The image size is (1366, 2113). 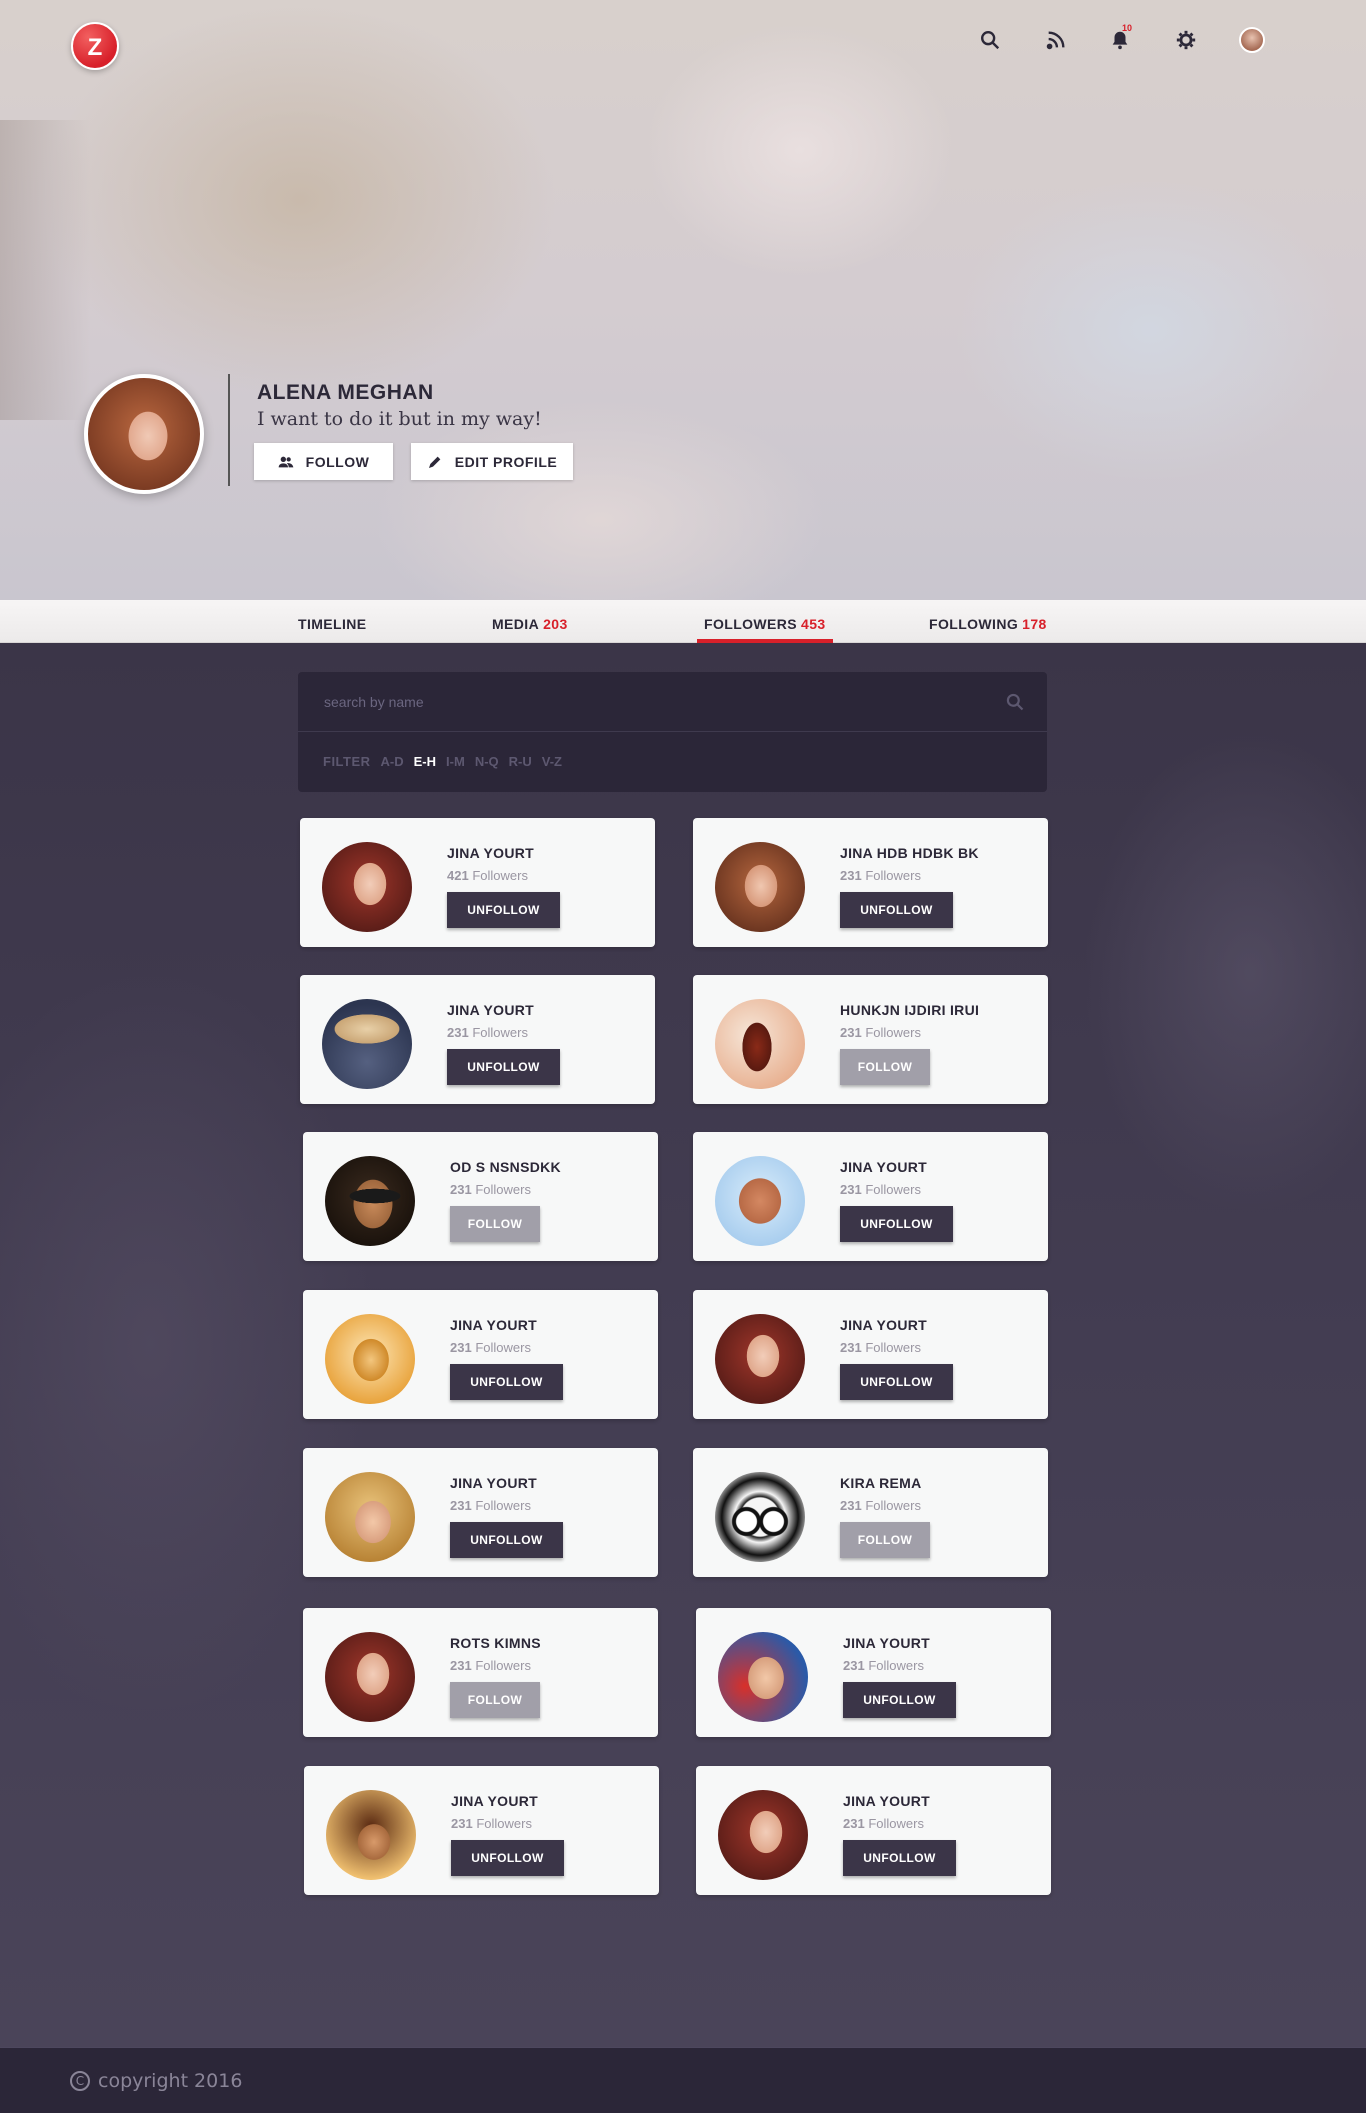 What do you see at coordinates (1120, 38) in the screenshot?
I see `bell-icon: 10` at bounding box center [1120, 38].